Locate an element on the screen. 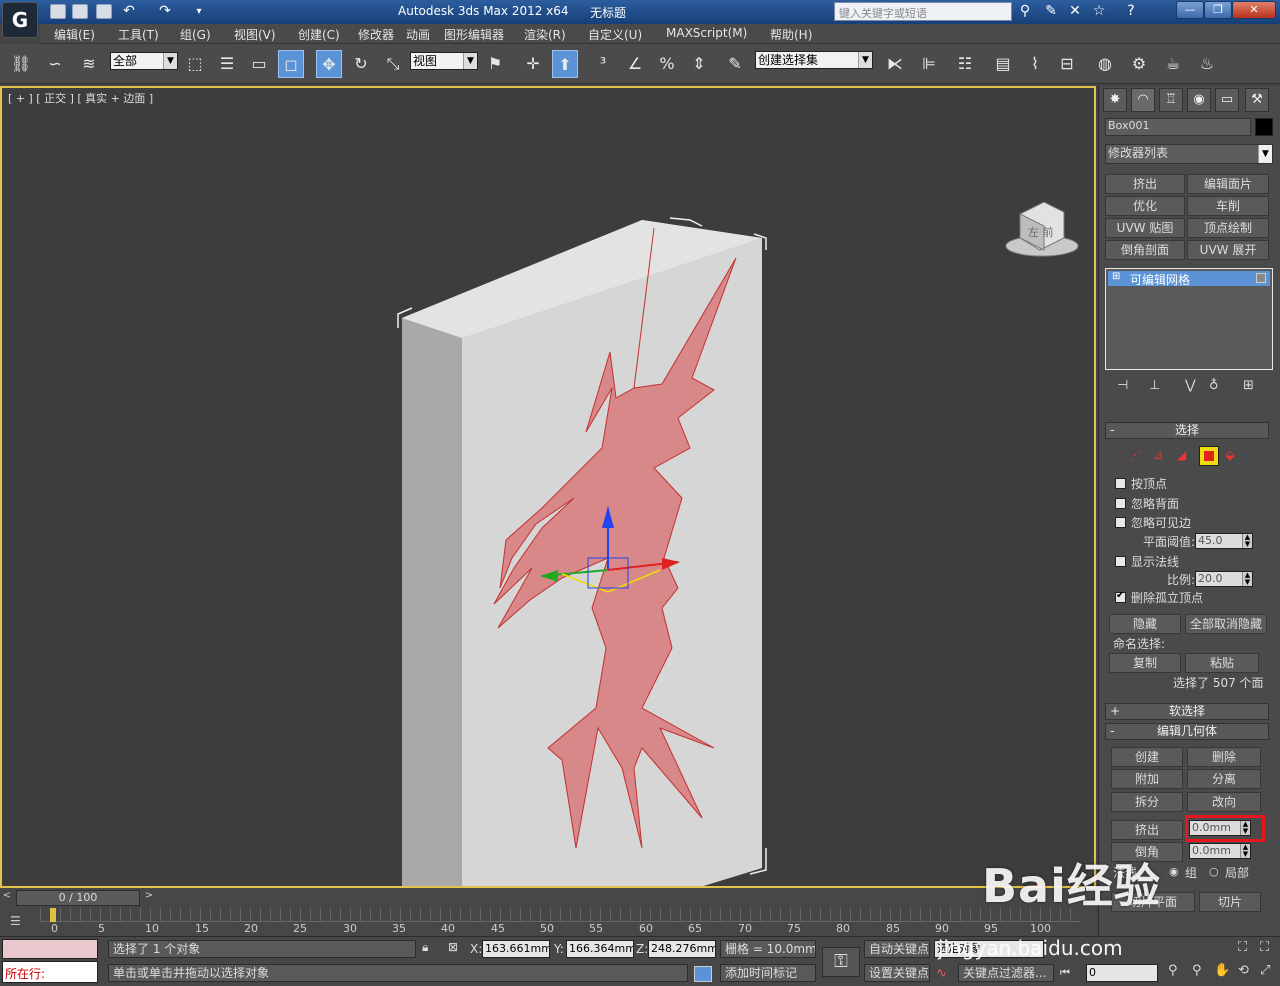  save-icon is located at coordinates (104, 11).